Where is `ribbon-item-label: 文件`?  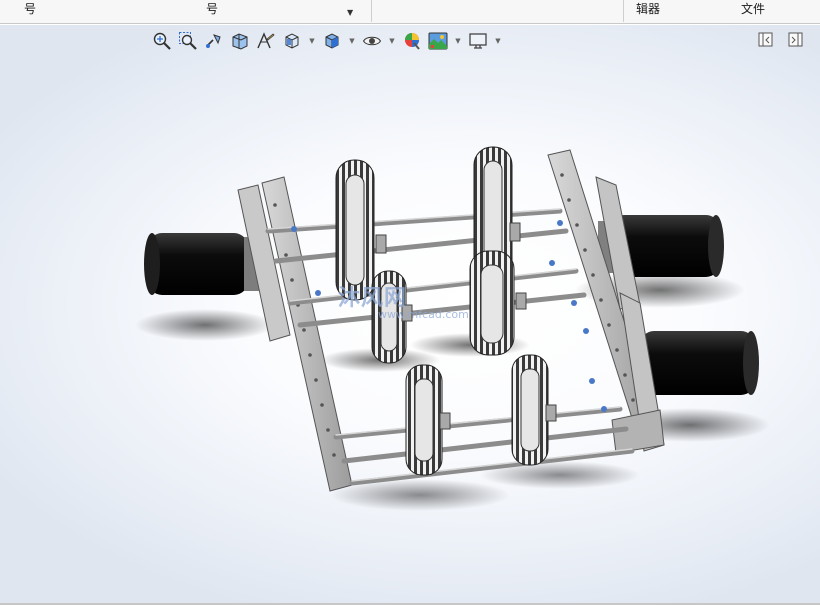 ribbon-item-label: 文件 is located at coordinates (753, 9).